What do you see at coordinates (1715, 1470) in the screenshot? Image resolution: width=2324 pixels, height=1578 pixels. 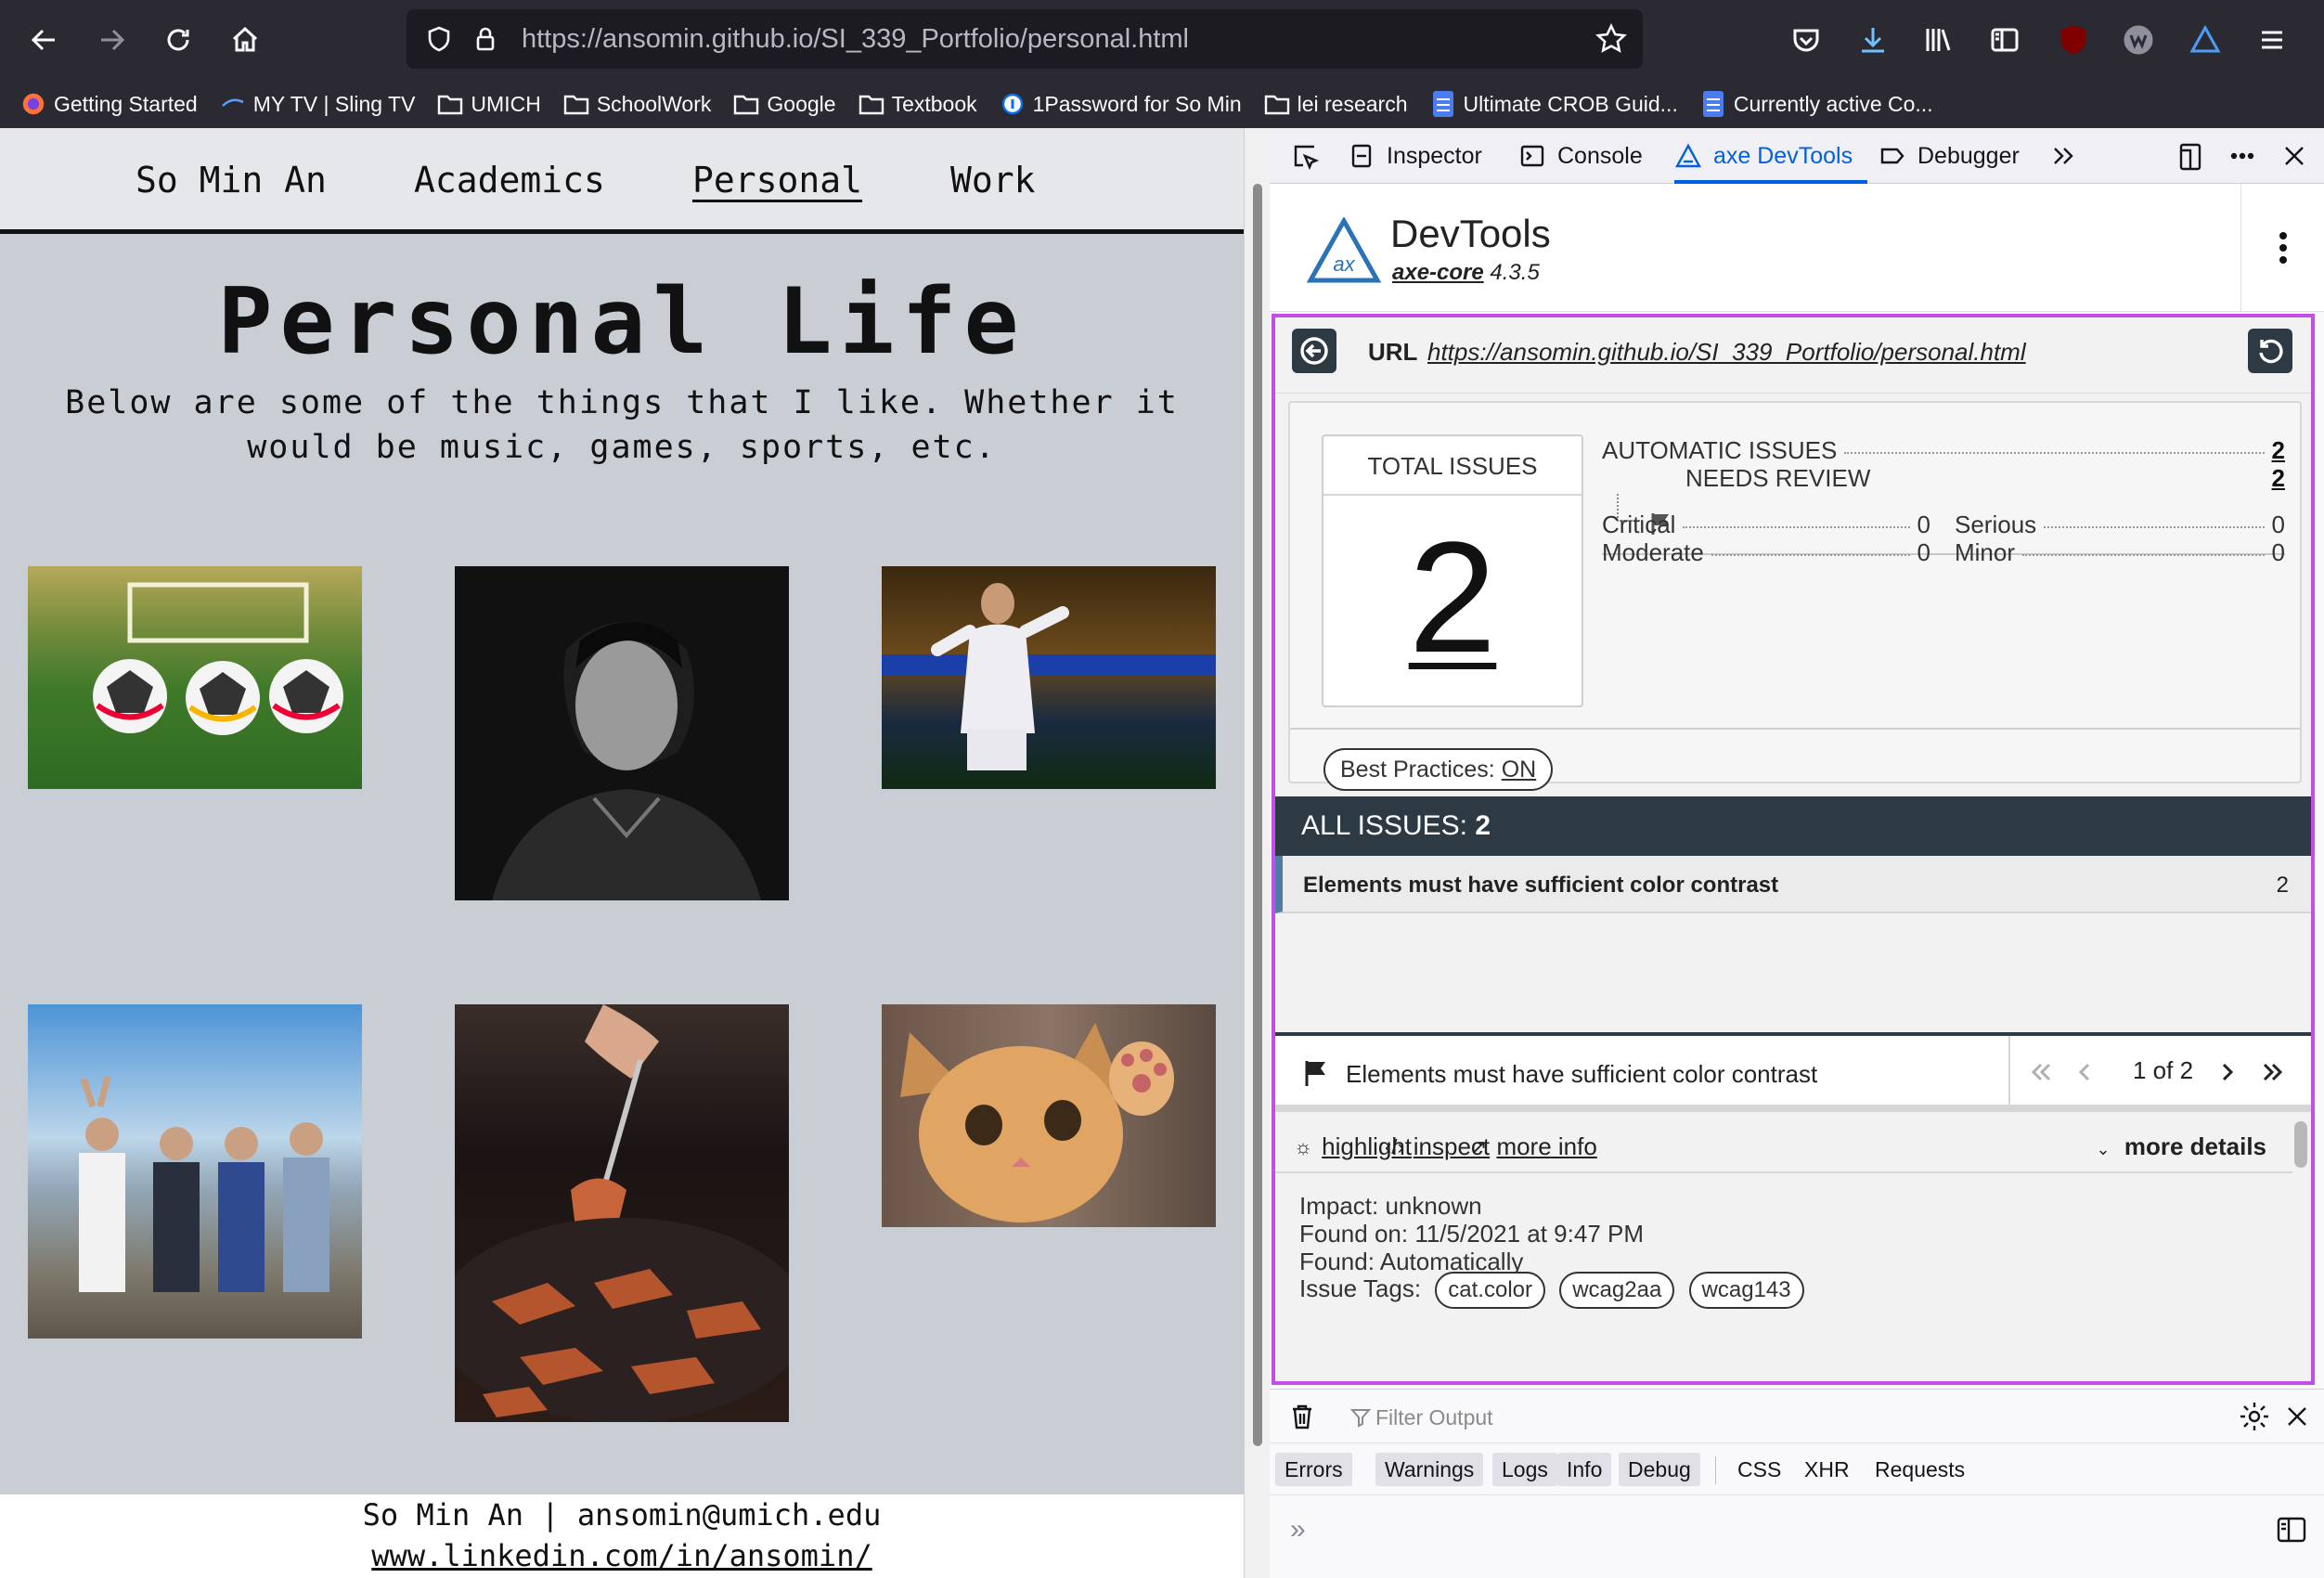 I see `filter-separator` at bounding box center [1715, 1470].